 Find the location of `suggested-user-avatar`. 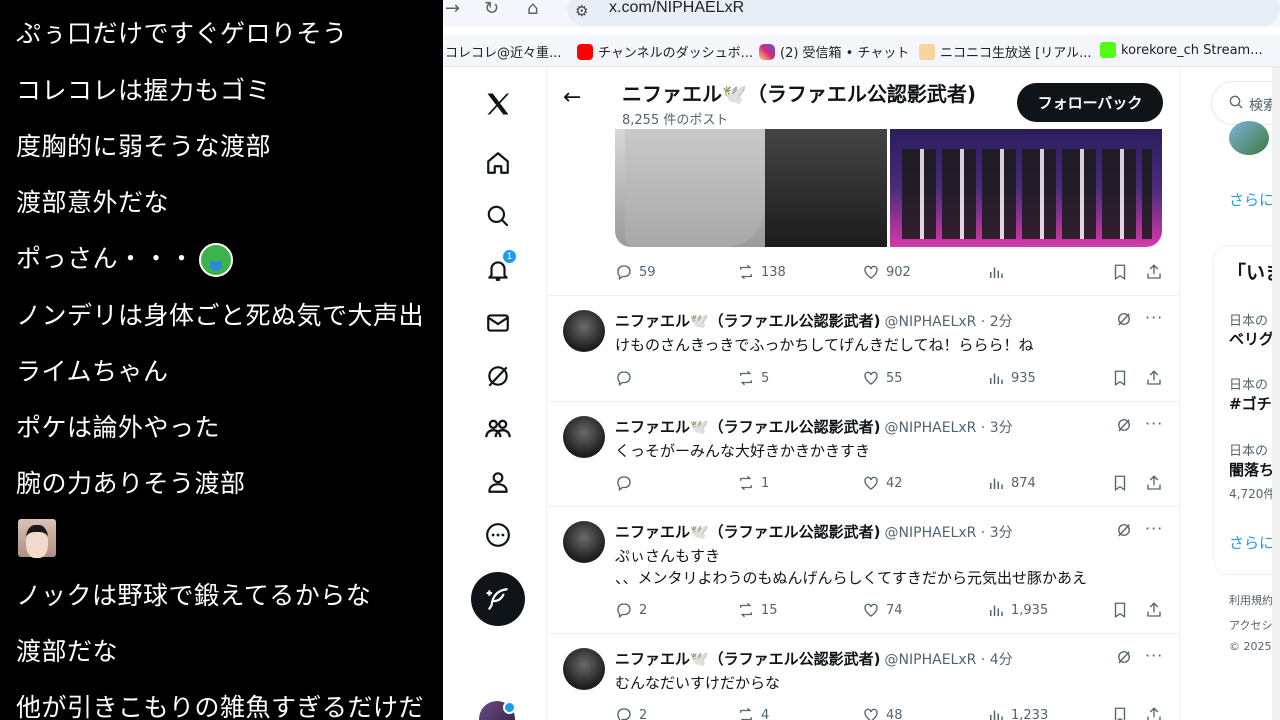

suggested-user-avatar is located at coordinates (1249, 138).